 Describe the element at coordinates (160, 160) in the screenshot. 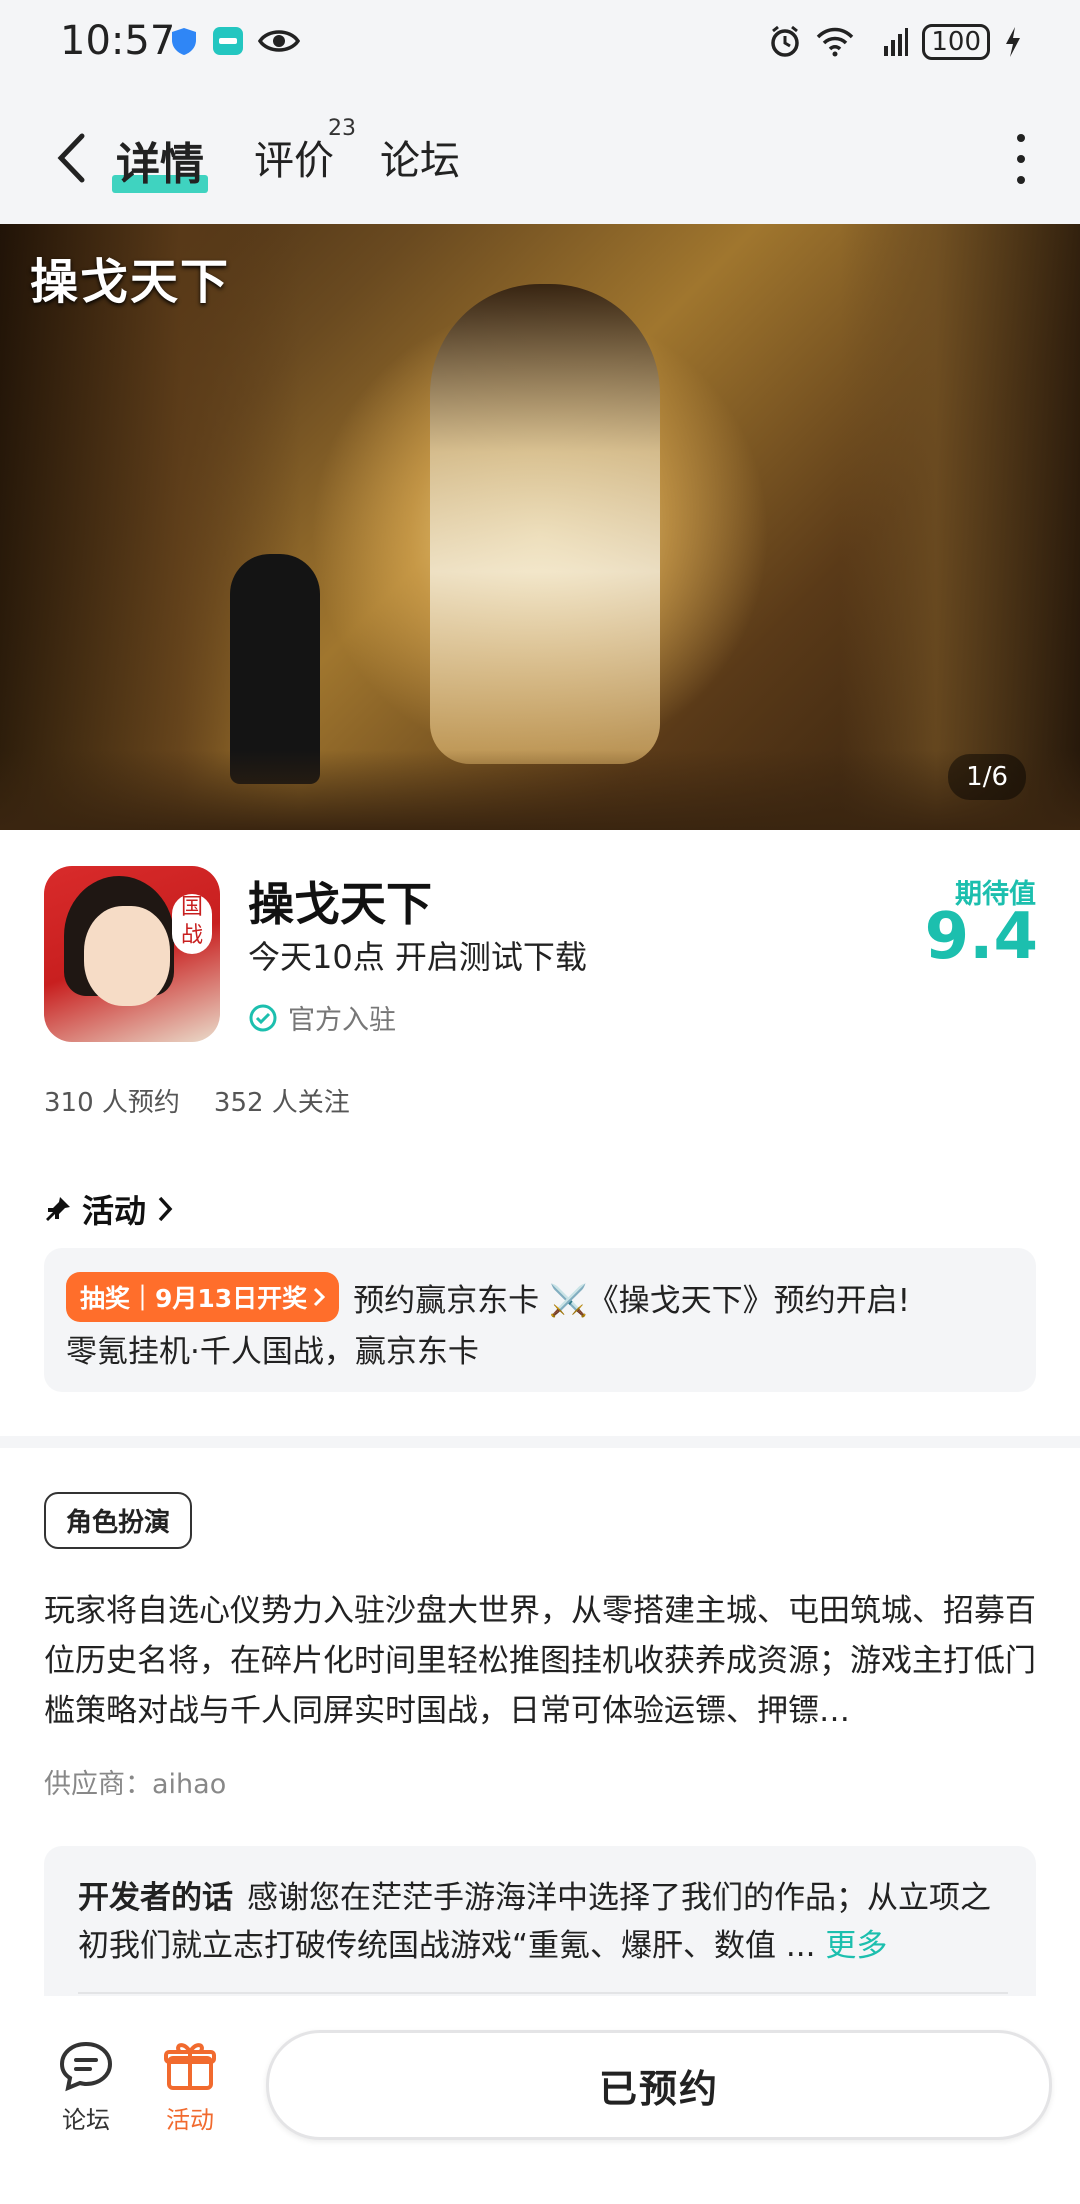

I see `tab-details: 详情` at that location.